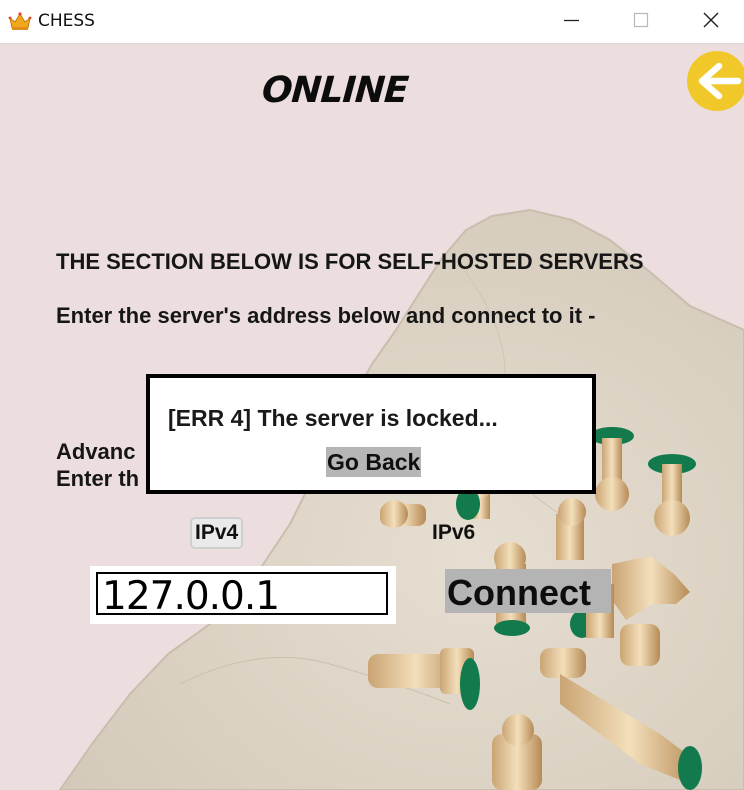  Describe the element at coordinates (66, 21) in the screenshot. I see `window-title: CHESS` at that location.